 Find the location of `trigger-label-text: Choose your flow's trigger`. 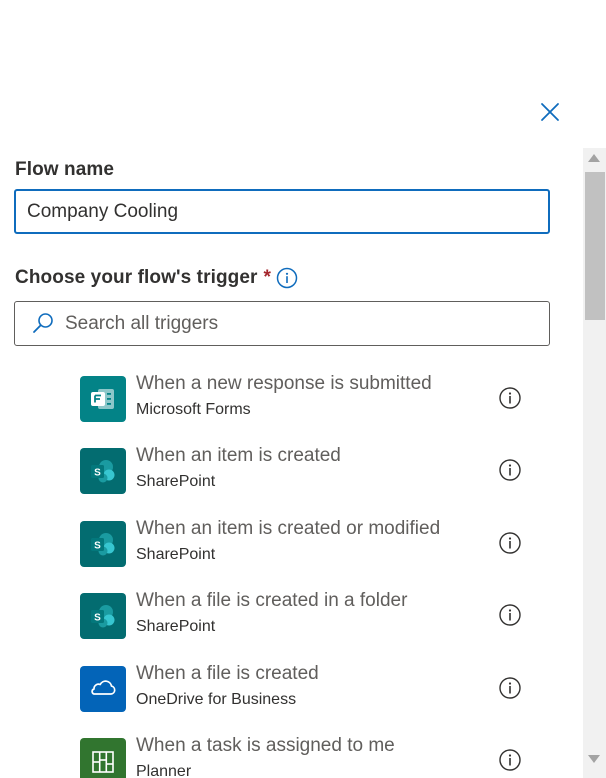

trigger-label-text: Choose your flow's trigger is located at coordinates (136, 277).